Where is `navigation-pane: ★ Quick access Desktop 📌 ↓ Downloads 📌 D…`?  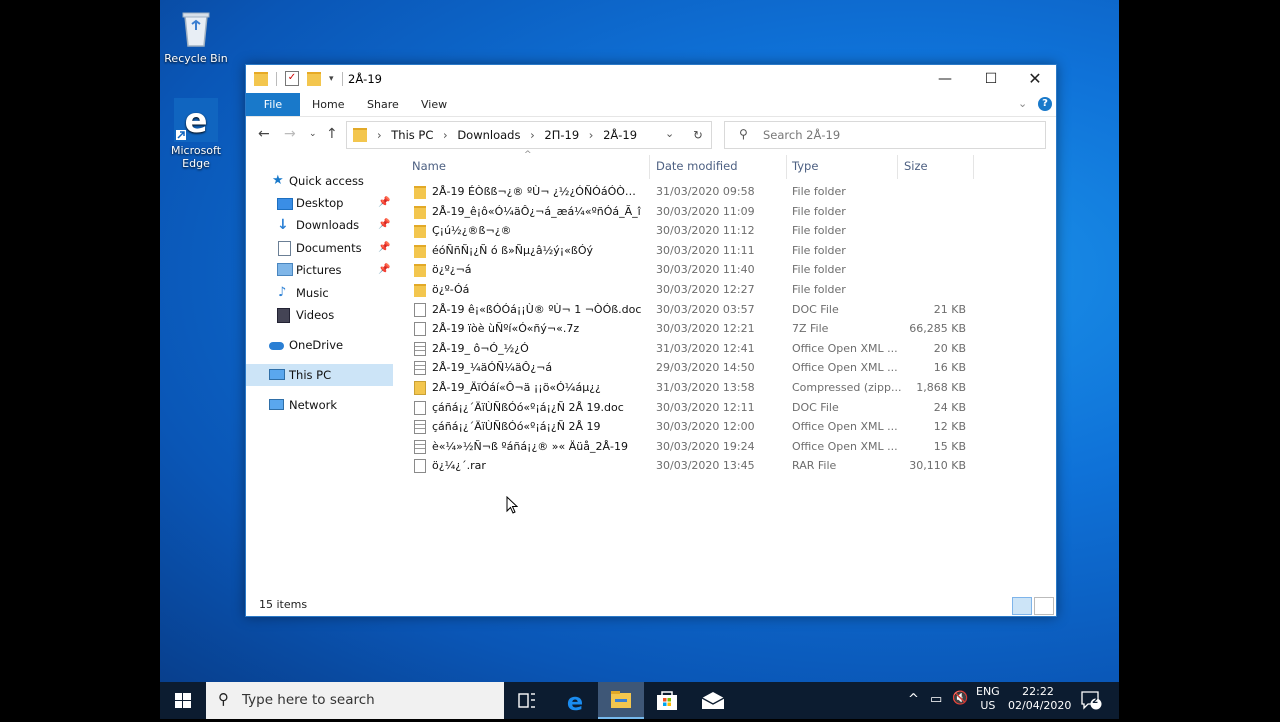 navigation-pane: ★ Quick access Desktop 📌 ↓ Downloads 📌 D… is located at coordinates (321, 373).